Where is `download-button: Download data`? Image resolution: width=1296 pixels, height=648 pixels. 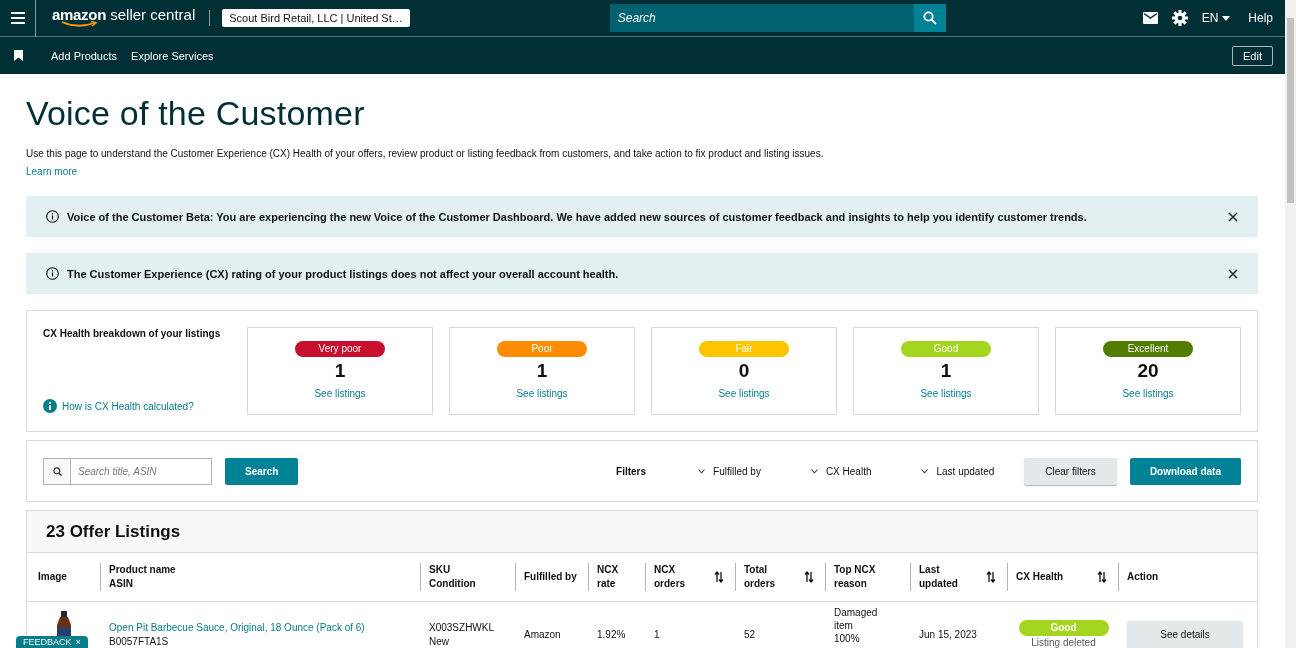
download-button: Download data is located at coordinates (1185, 471).